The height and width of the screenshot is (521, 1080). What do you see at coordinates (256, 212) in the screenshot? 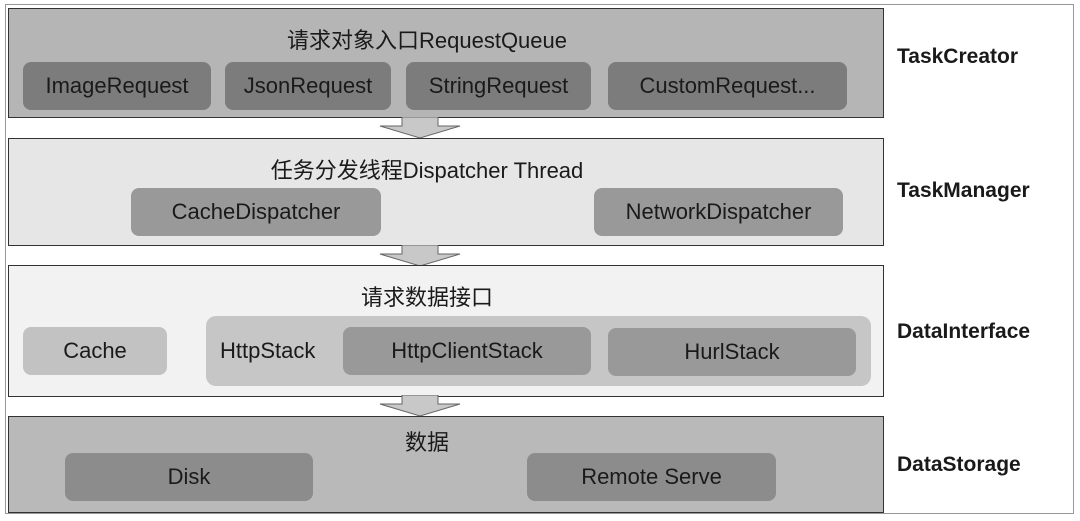
I see `cache-dispatcher-box: CacheDispatcher` at bounding box center [256, 212].